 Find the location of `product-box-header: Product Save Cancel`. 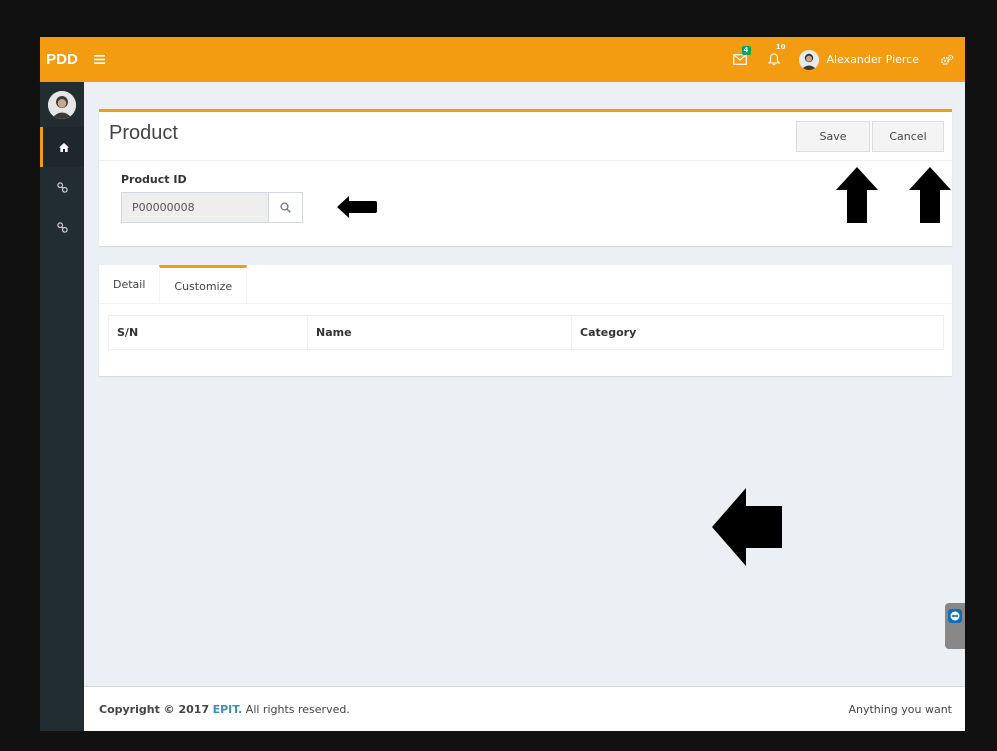

product-box-header: Product Save Cancel is located at coordinates (525, 136).